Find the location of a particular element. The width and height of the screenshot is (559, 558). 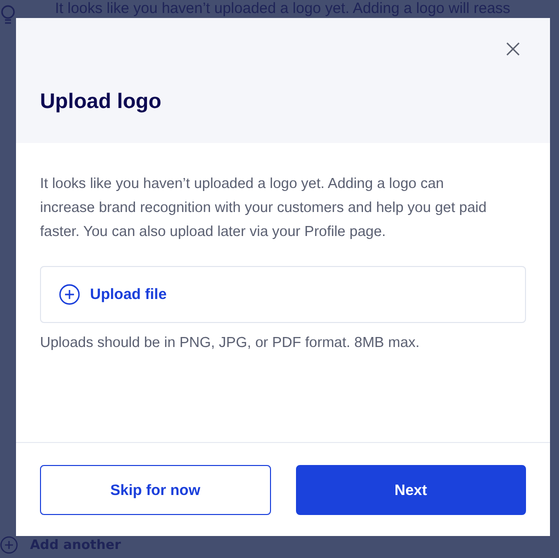

upload-file-link: Upload file is located at coordinates (128, 294).